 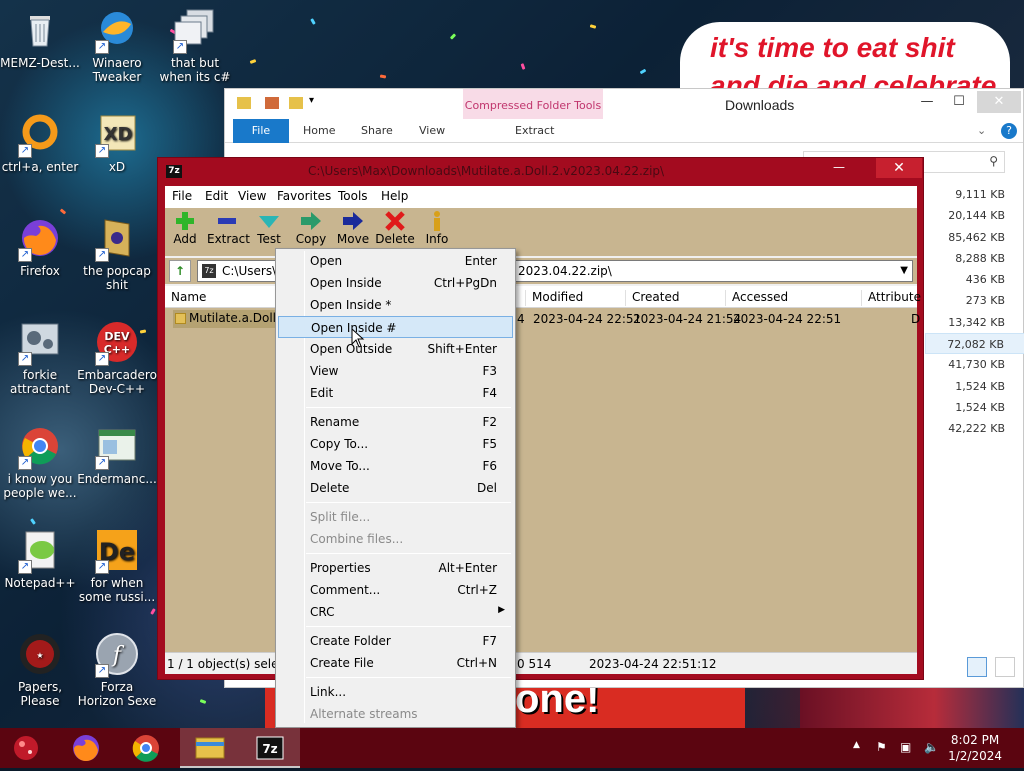 I want to click on tab-home: Home, so click(x=319, y=131).